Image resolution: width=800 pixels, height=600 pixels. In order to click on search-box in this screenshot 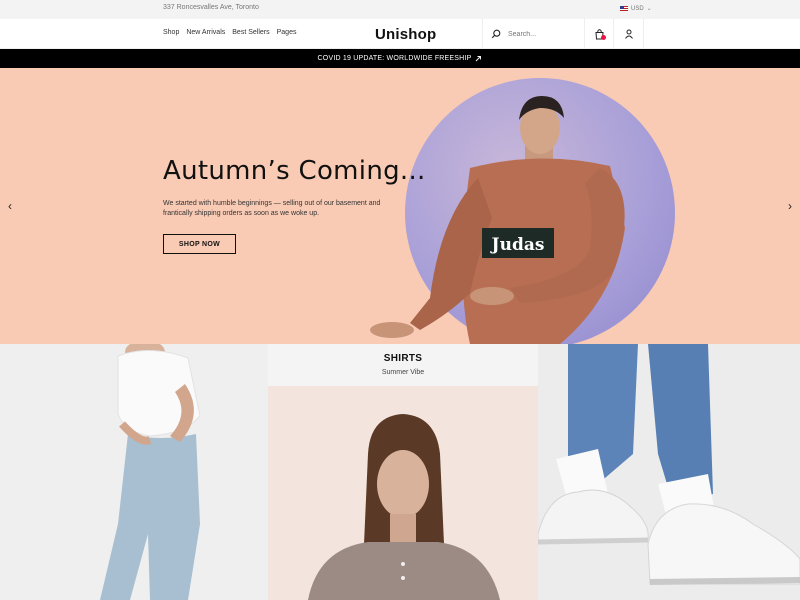, I will do `click(533, 34)`.